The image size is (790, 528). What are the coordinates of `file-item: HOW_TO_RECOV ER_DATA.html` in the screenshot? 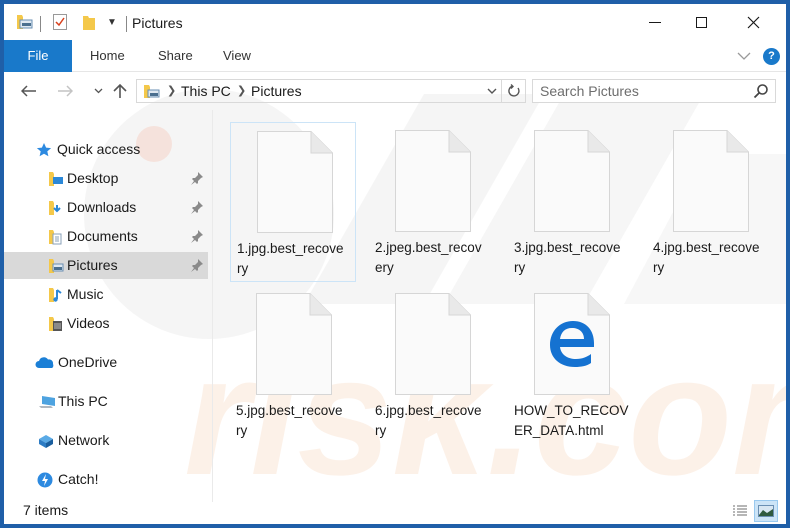 It's located at (571, 365).